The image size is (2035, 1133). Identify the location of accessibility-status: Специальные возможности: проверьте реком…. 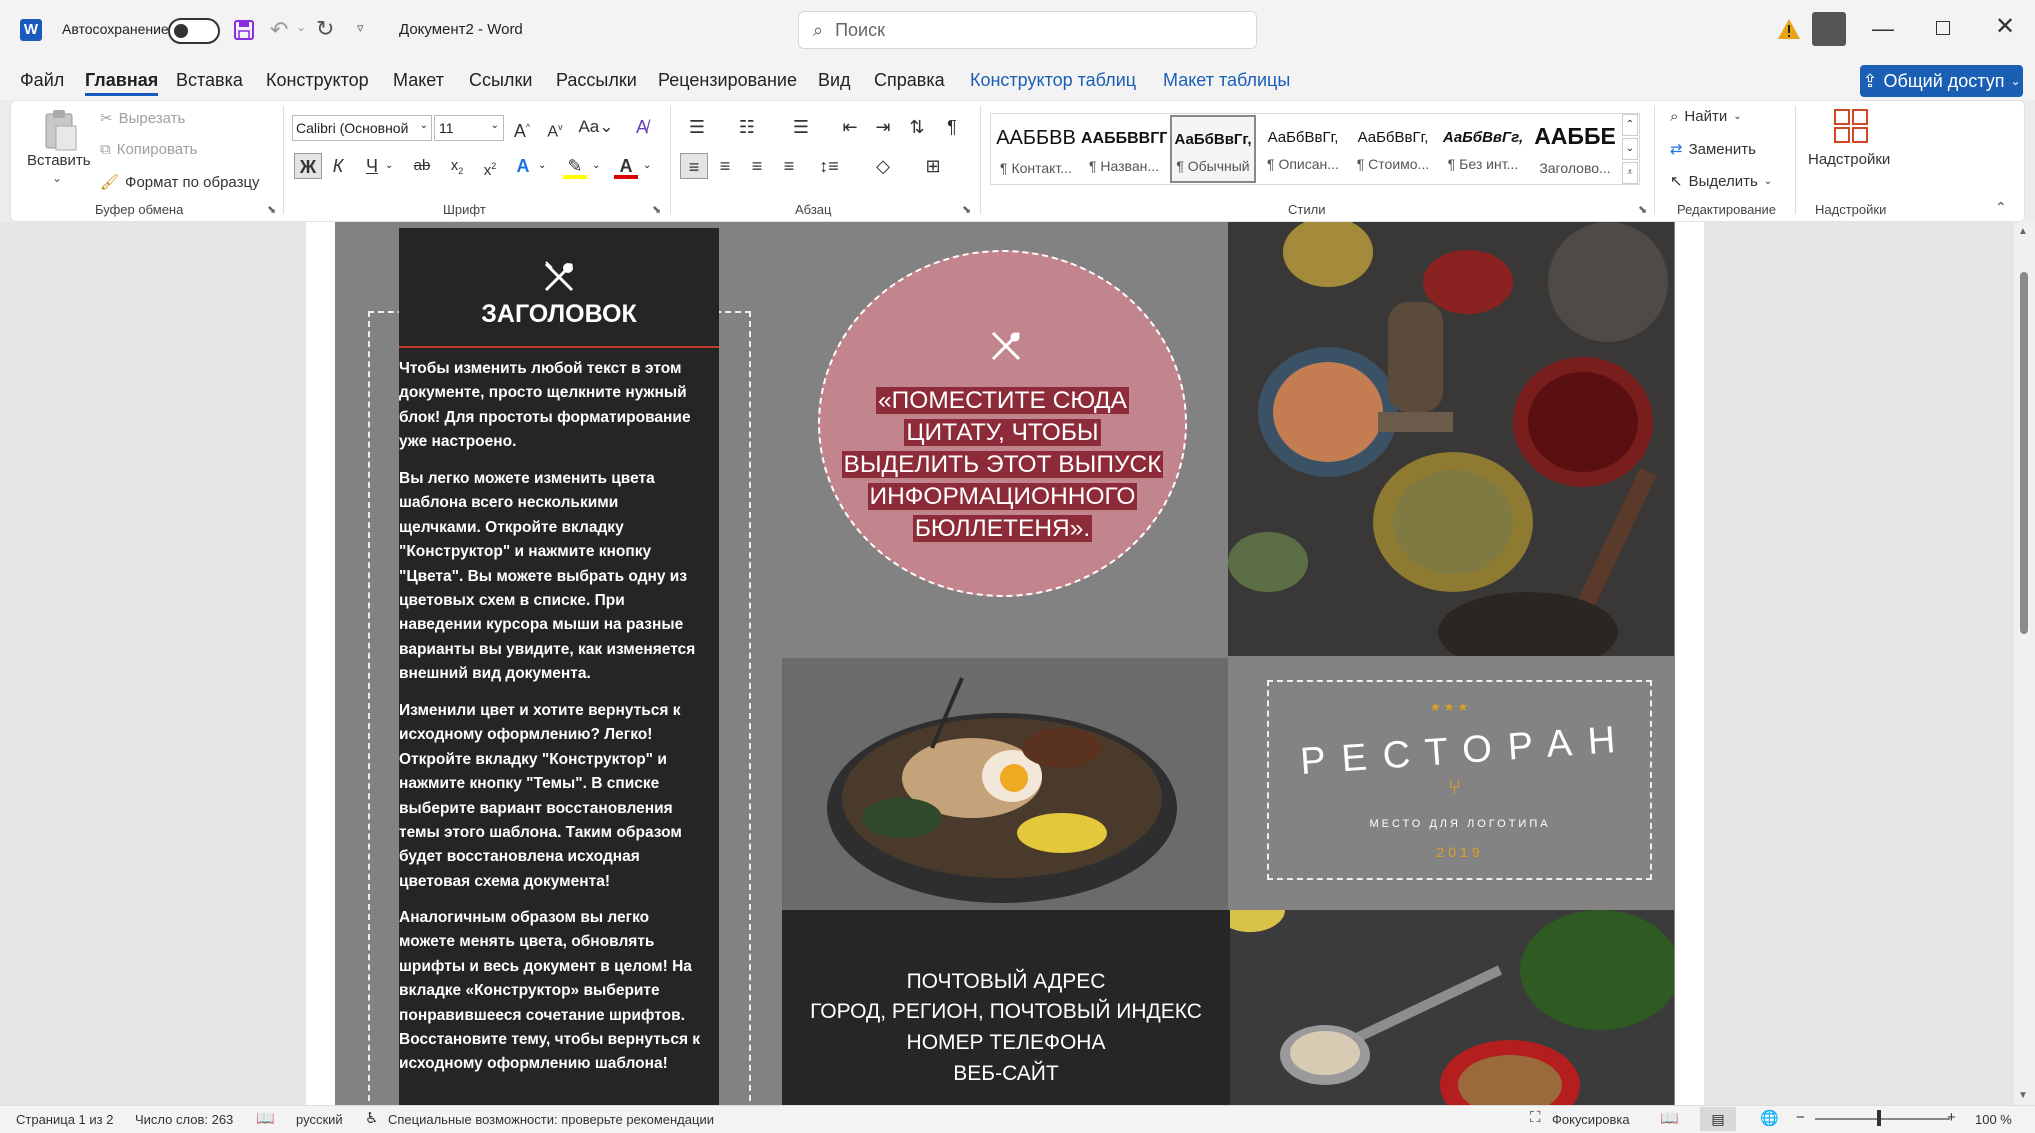
(551, 1119).